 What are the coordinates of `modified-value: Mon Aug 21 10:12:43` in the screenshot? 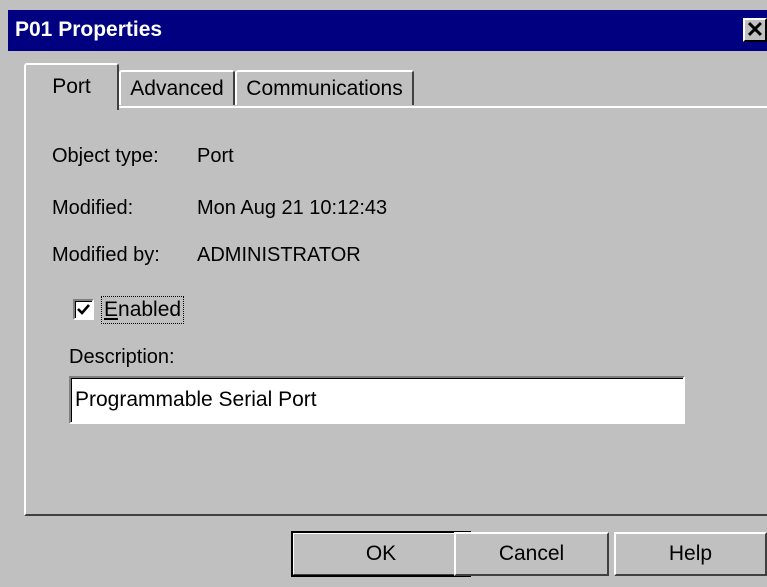 It's located at (292, 208).